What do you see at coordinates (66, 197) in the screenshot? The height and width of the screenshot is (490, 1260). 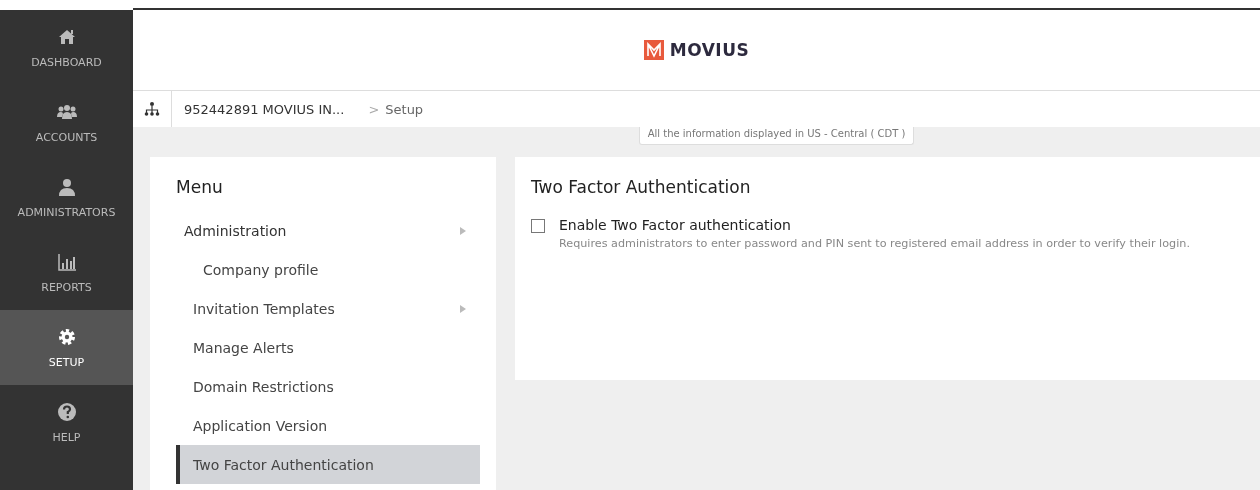 I see `sidebar-item: ADMINISTRATORS` at bounding box center [66, 197].